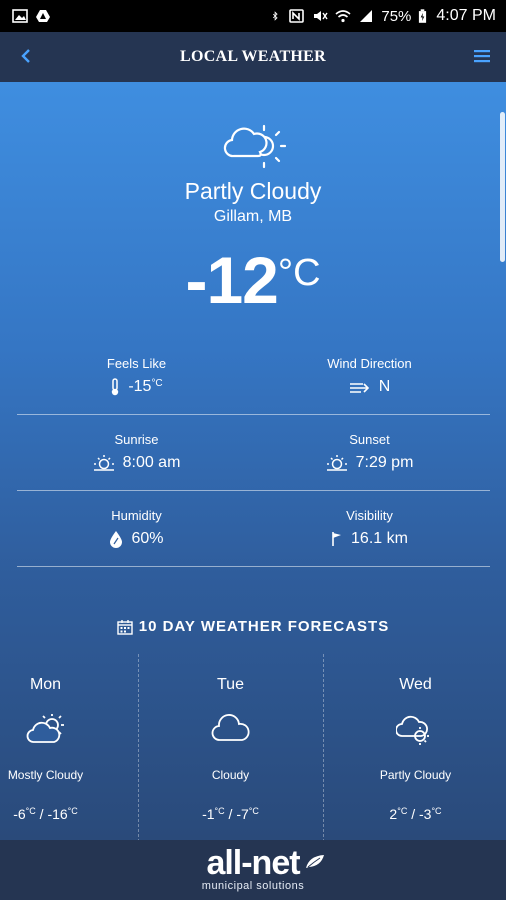 This screenshot has height=900, width=506. Describe the element at coordinates (19, 814) in the screenshot. I see `forecast-high: -6` at that location.